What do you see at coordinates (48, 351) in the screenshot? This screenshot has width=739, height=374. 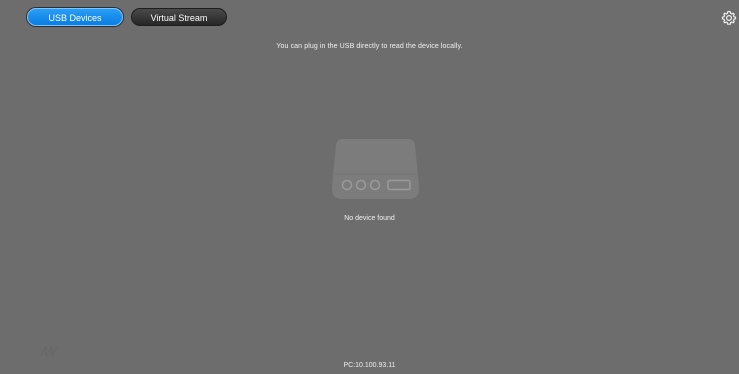 I see `watermark-logo: ꟿ` at bounding box center [48, 351].